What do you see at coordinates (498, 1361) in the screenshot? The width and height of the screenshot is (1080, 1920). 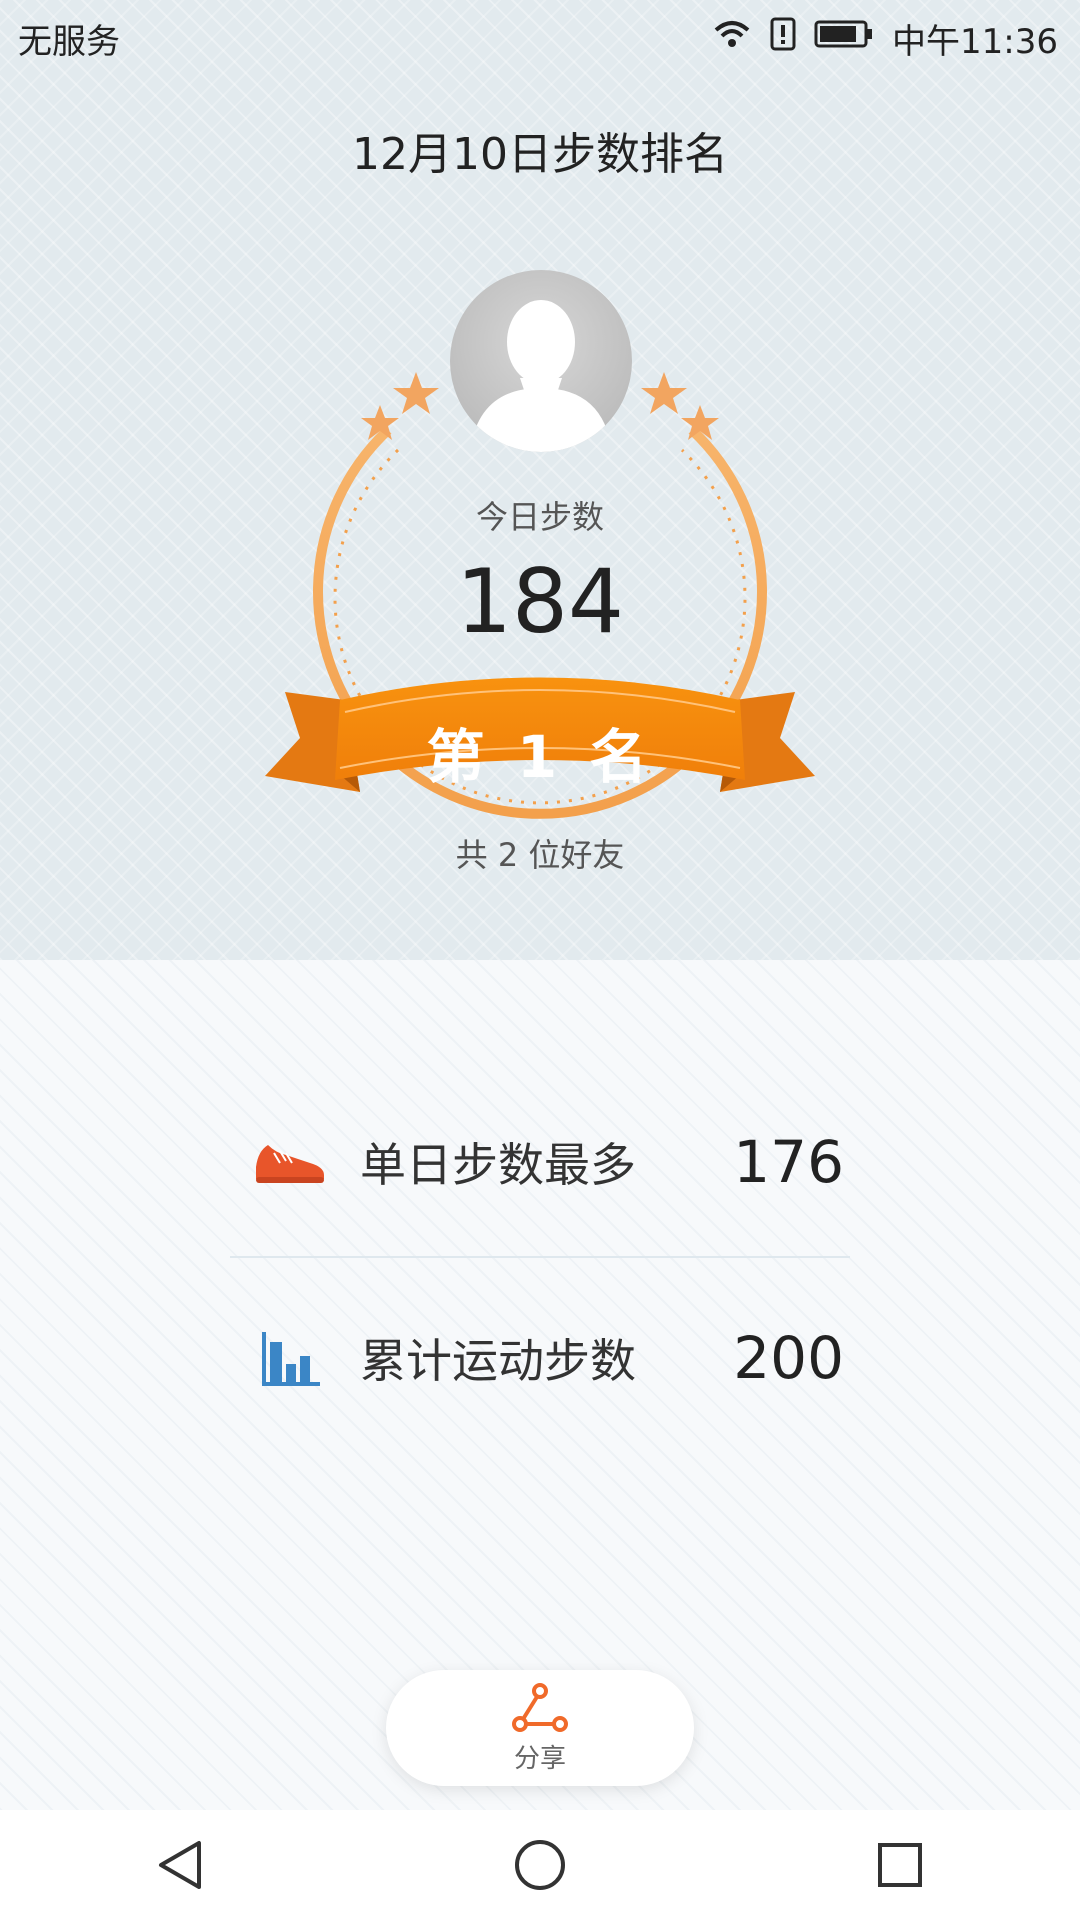 I see `stat-label: 累计运动步数` at bounding box center [498, 1361].